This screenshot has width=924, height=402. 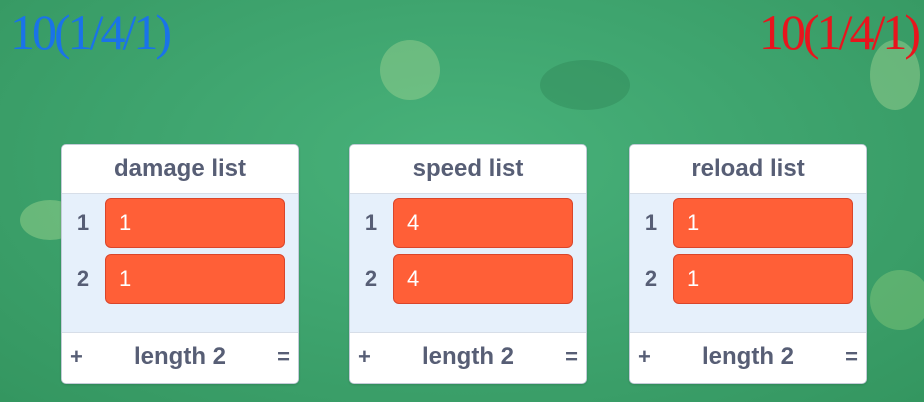 I want to click on list-row: 1 4, so click(x=468, y=226).